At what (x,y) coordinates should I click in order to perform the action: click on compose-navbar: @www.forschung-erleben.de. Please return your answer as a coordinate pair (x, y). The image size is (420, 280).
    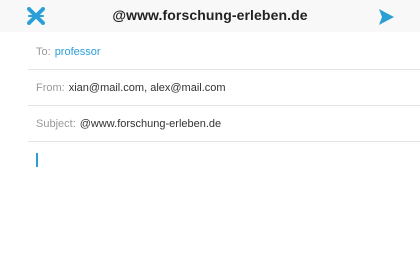
    Looking at the image, I should click on (210, 16).